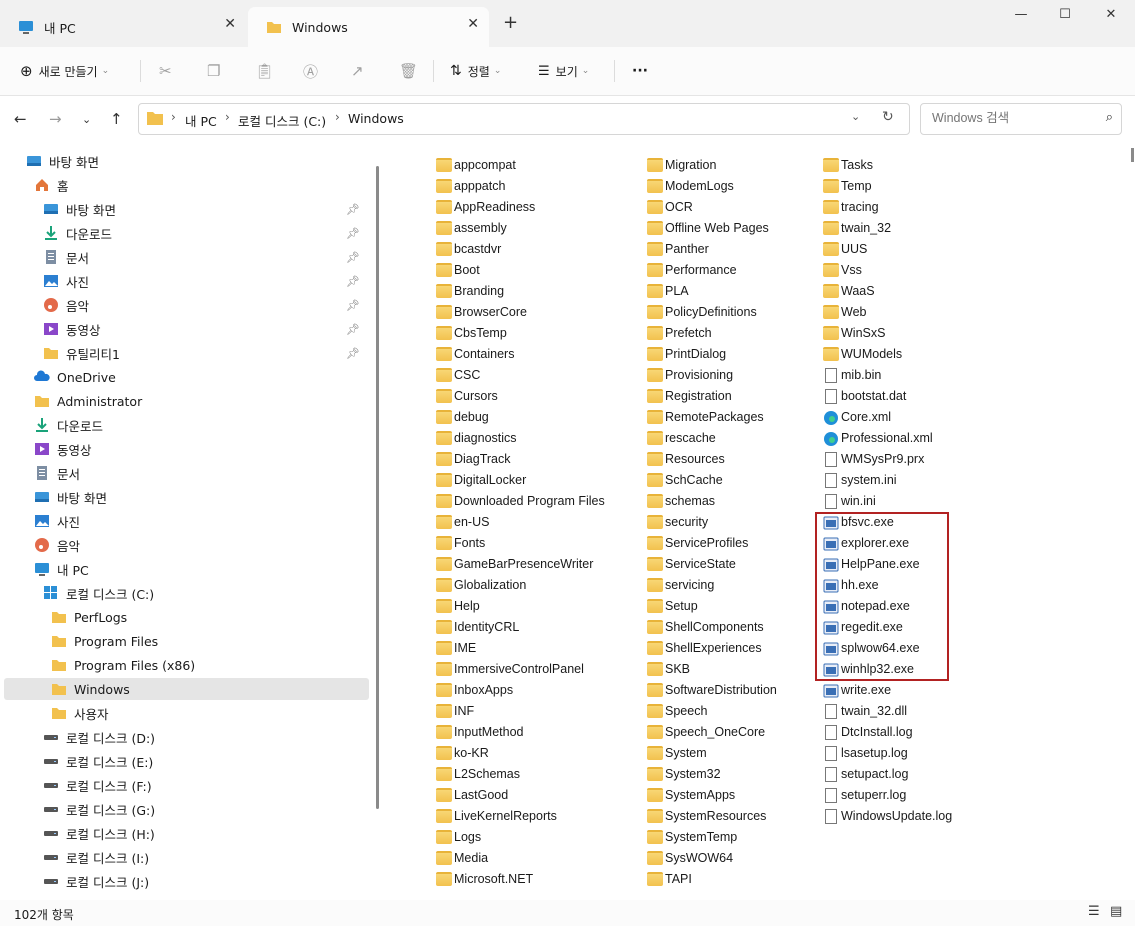 The image size is (1135, 926). What do you see at coordinates (116, 119) in the screenshot?
I see `up-arrow-icon: ↑` at bounding box center [116, 119].